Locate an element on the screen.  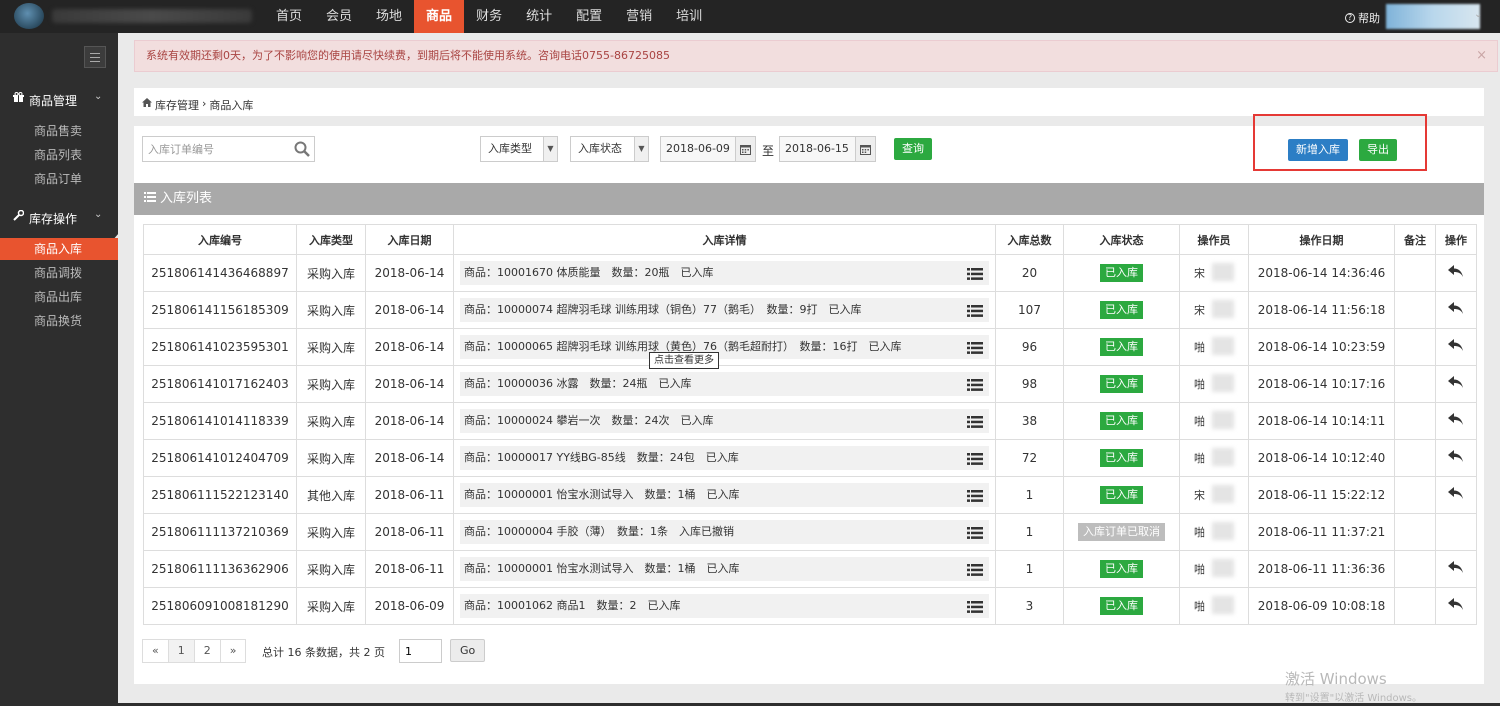
sidebar-group-inventory: 库存操作 ⌄ is located at coordinates (59, 217).